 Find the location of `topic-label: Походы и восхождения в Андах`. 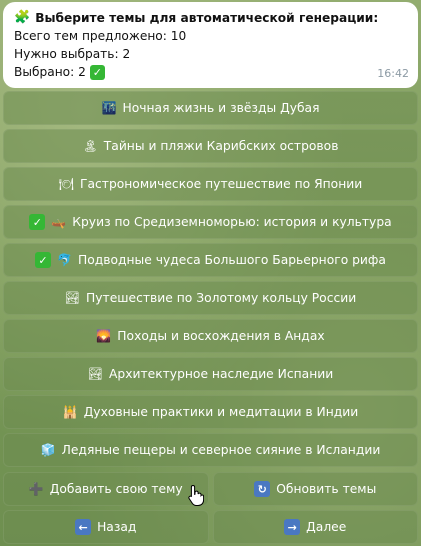

topic-label: Походы и восхождения в Андах is located at coordinates (221, 336).